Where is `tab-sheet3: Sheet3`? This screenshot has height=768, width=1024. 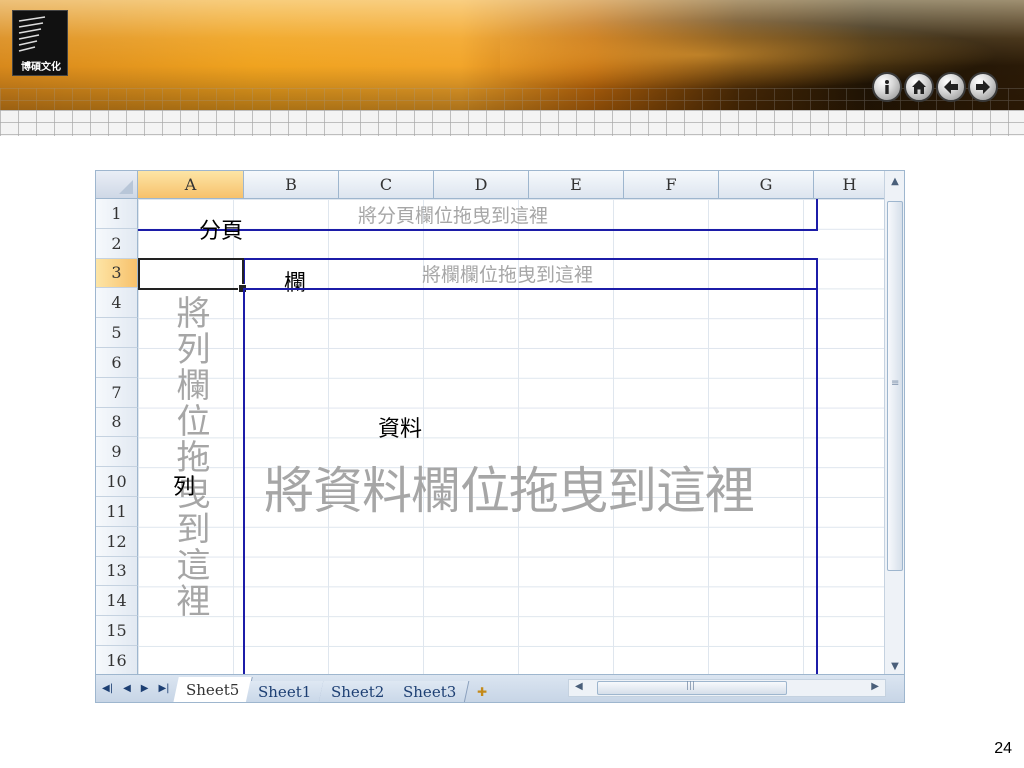 tab-sheet3: Sheet3 is located at coordinates (430, 691).